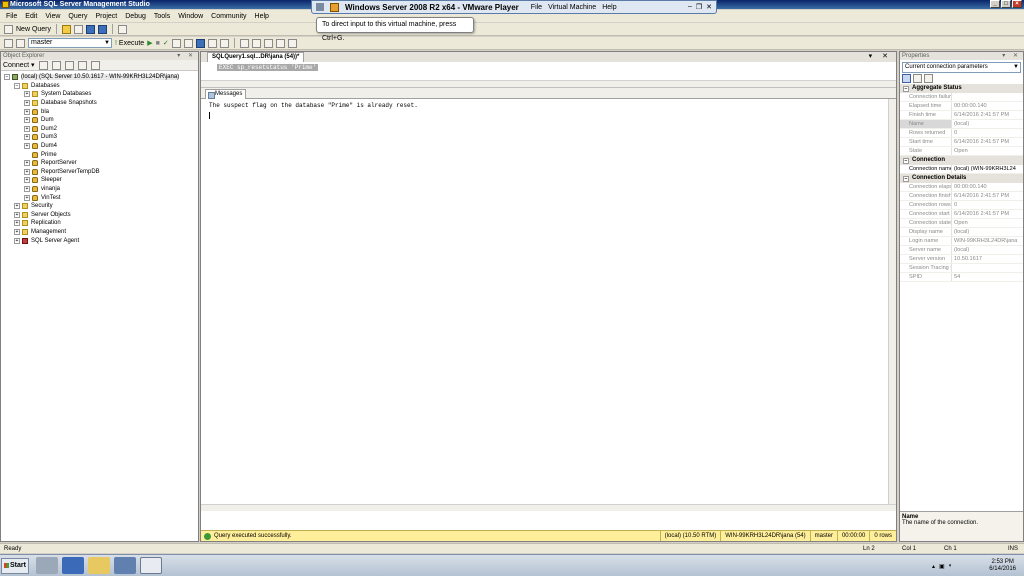  What do you see at coordinates (961, 268) in the screenshot?
I see `property-row: Session Tracing ID` at bounding box center [961, 268].